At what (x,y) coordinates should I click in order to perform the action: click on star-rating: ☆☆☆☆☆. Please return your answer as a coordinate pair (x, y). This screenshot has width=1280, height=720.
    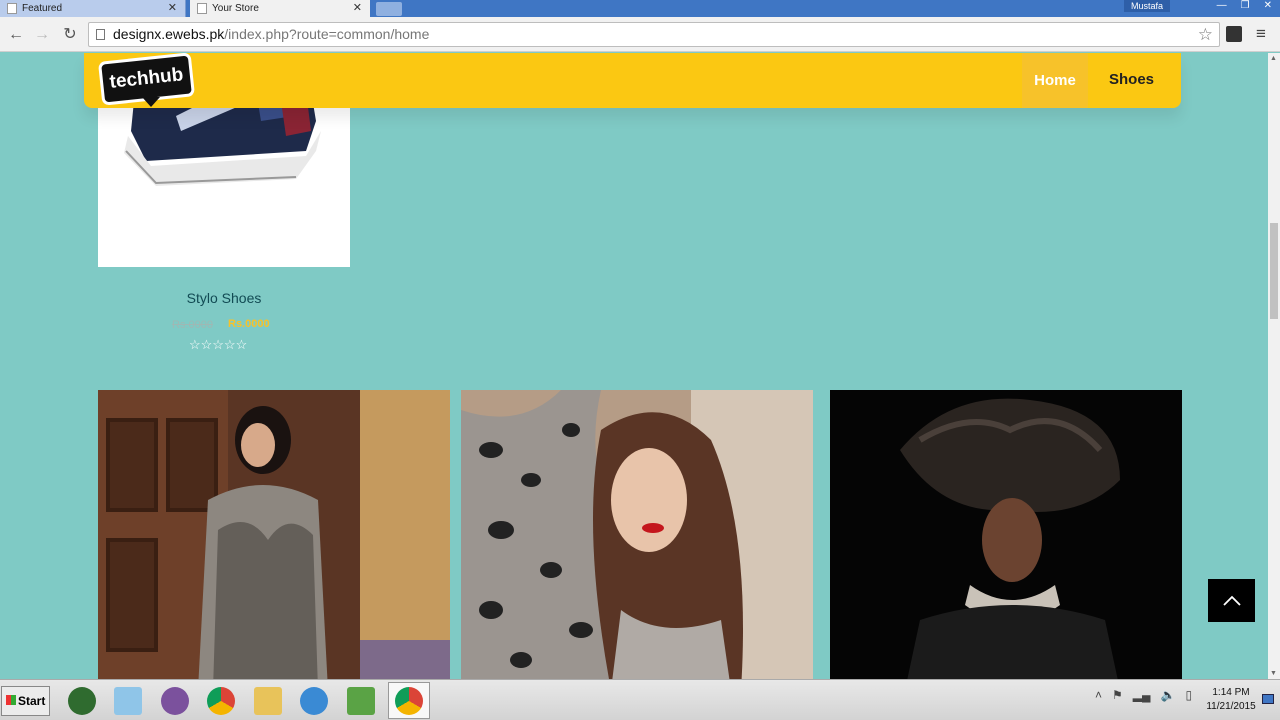
    Looking at the image, I should click on (218, 344).